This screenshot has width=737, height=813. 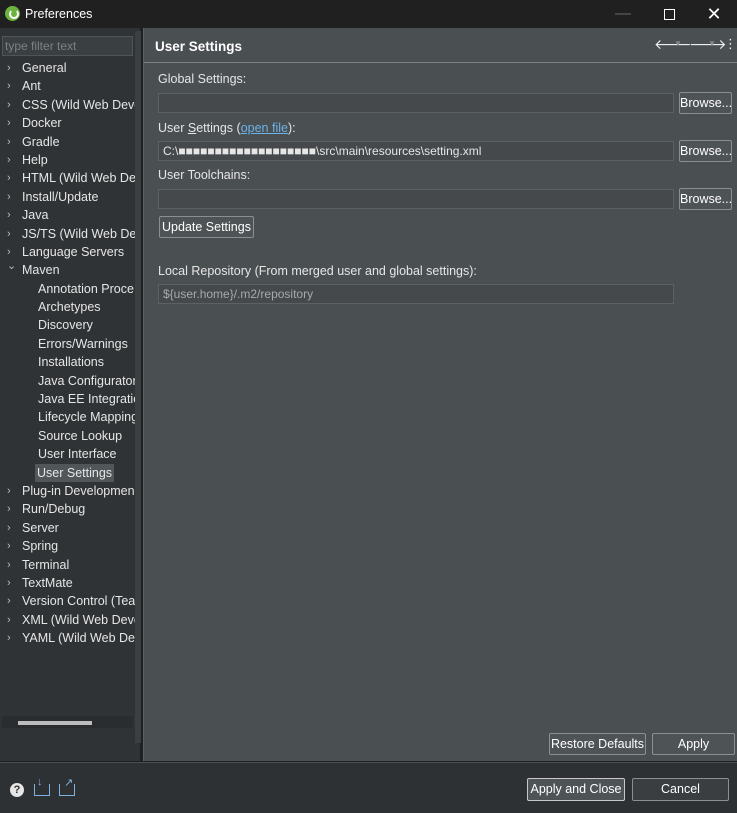 What do you see at coordinates (67, 215) in the screenshot?
I see `tree-item: › Java` at bounding box center [67, 215].